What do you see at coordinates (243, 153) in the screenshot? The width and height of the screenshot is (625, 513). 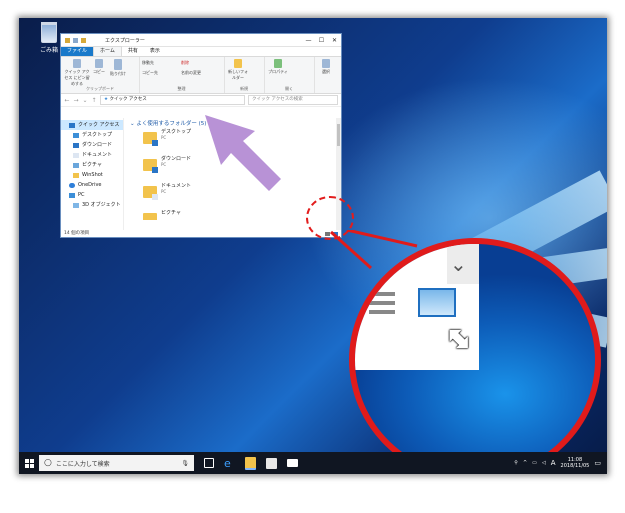 I see `pointer-arrow-annotation` at bounding box center [243, 153].